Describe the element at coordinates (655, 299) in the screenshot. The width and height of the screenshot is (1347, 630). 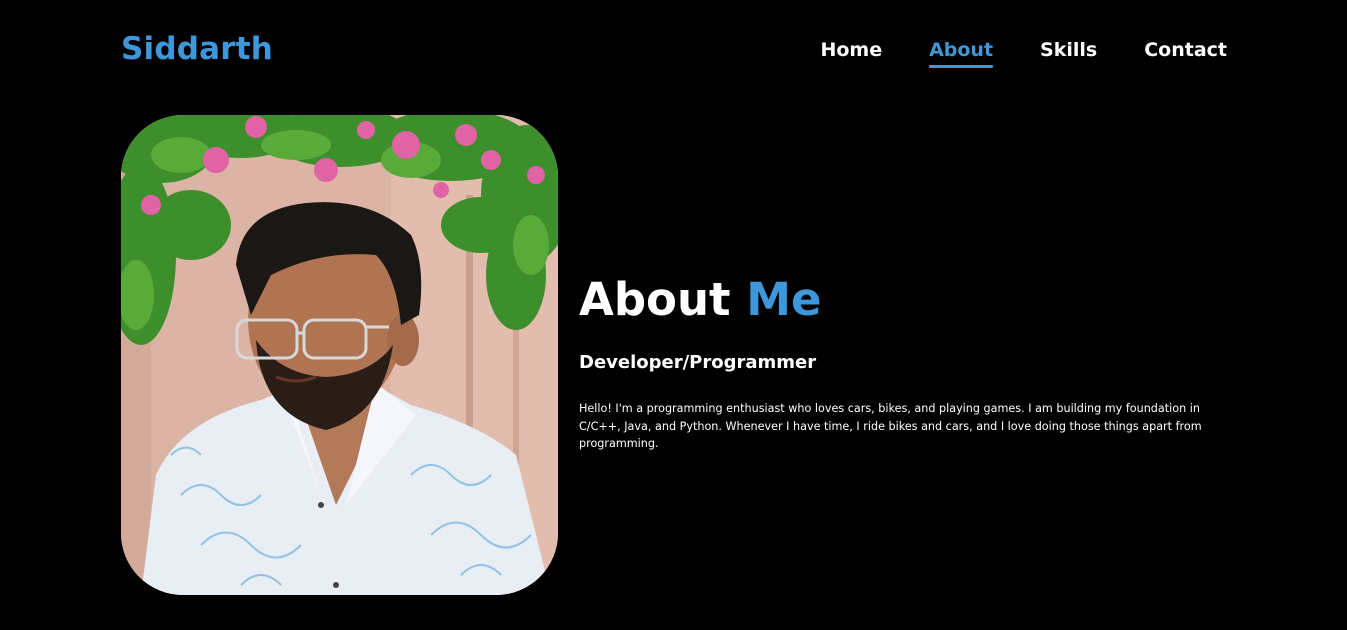
I see `about-heading-prefix: About` at that location.